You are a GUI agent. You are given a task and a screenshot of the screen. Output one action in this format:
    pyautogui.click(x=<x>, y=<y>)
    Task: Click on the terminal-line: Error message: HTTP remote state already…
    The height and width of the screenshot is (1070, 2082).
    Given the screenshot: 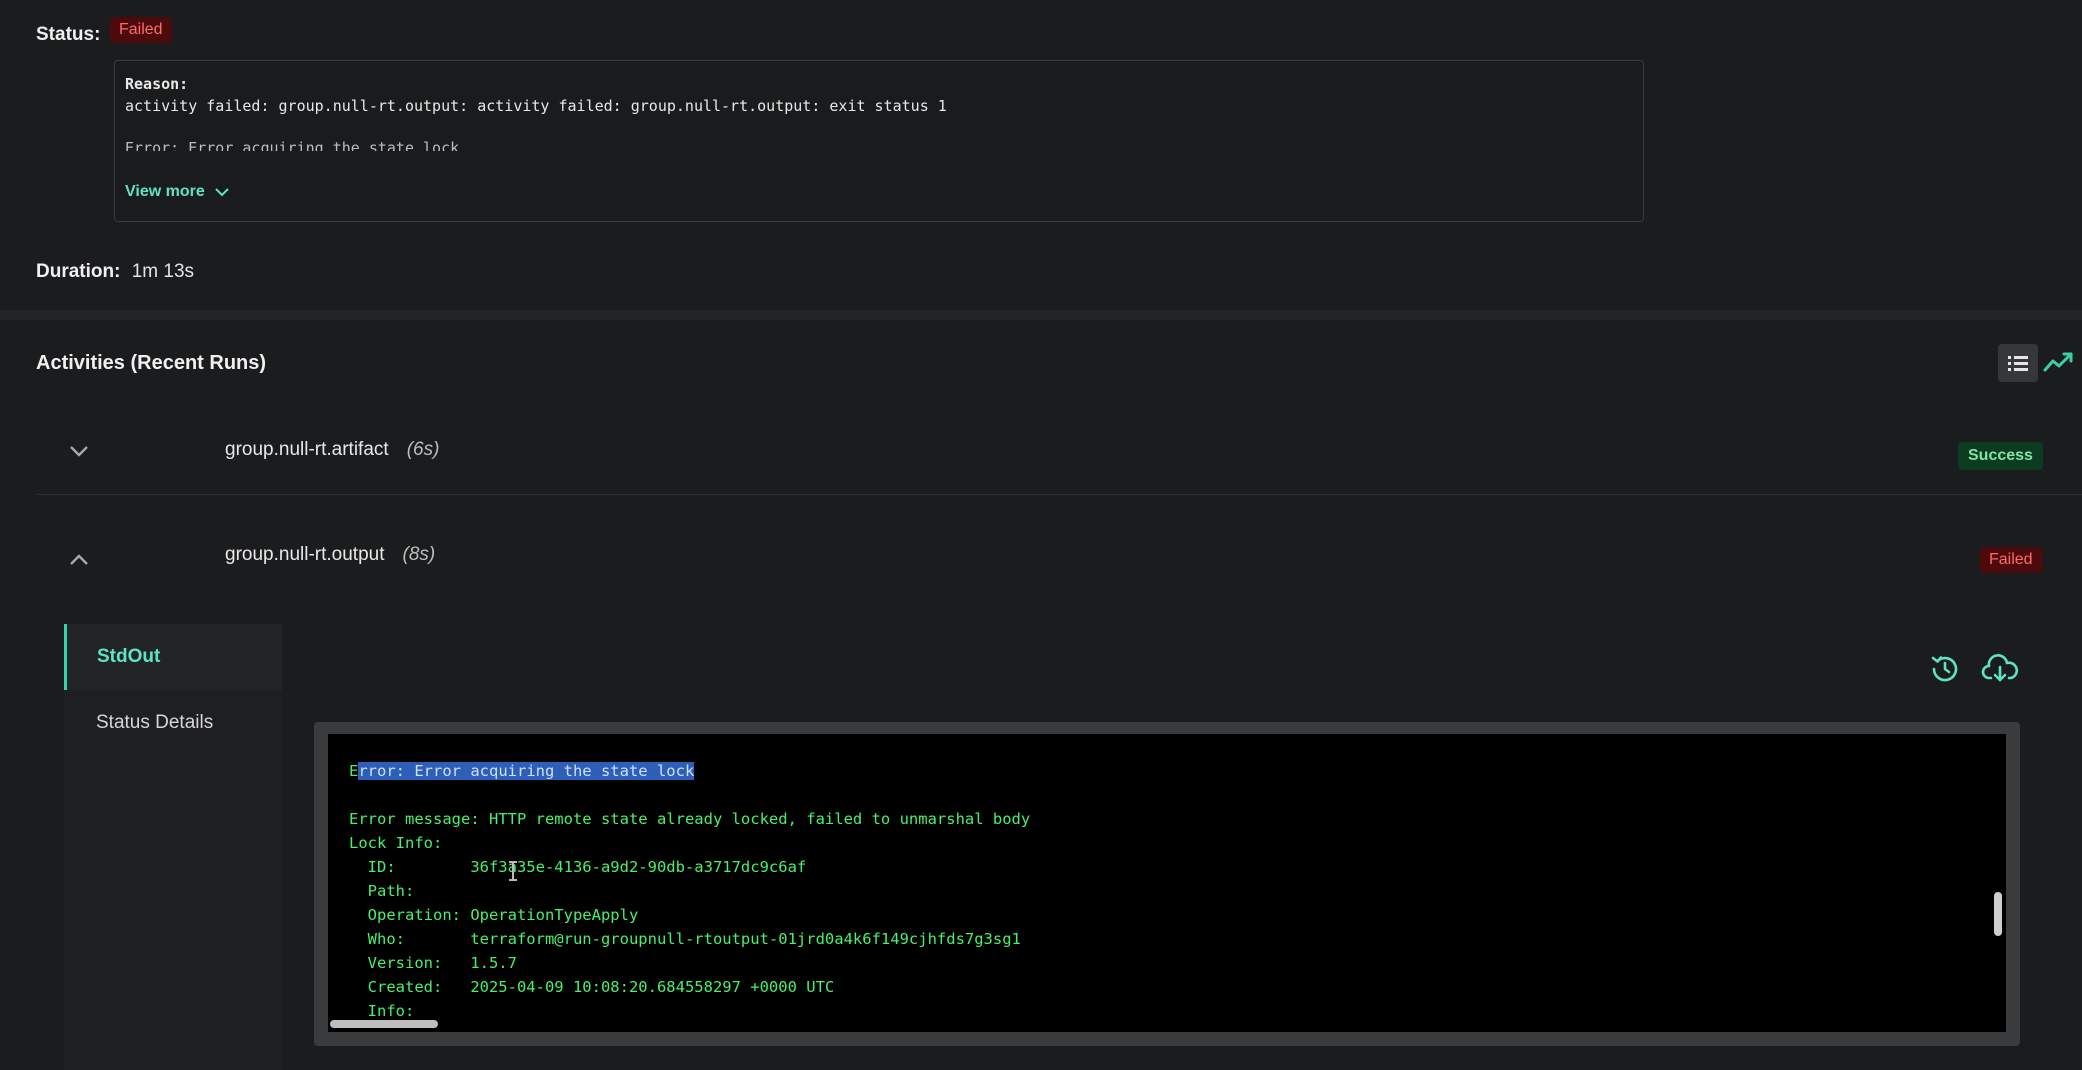 What is the action you would take?
    pyautogui.click(x=690, y=819)
    